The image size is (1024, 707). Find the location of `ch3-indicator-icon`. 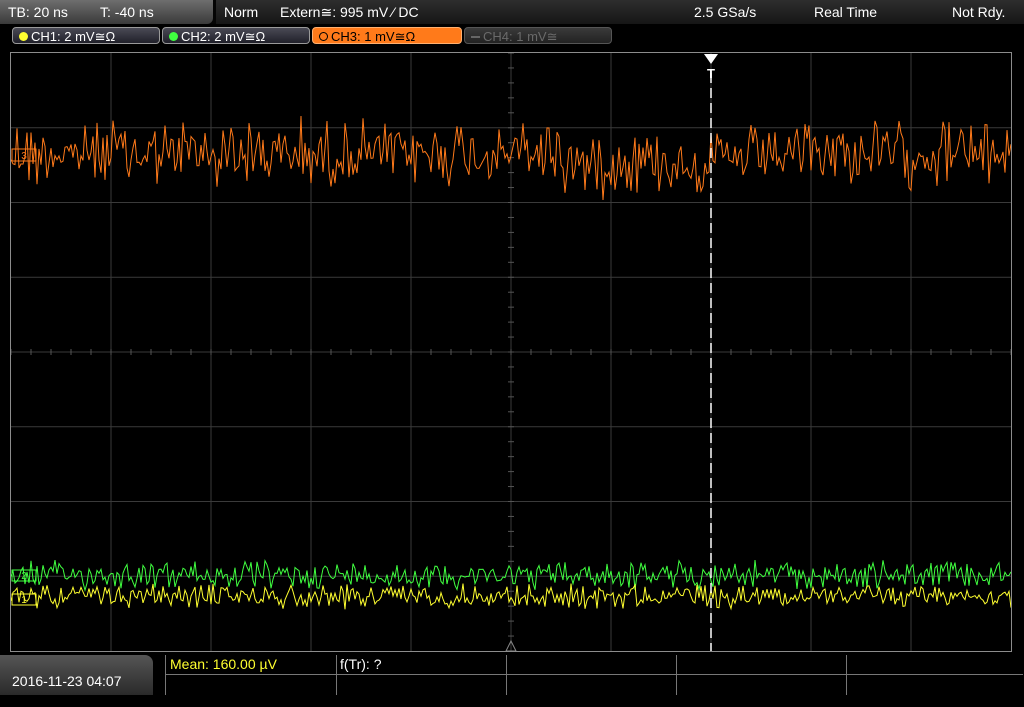

ch3-indicator-icon is located at coordinates (323, 36).